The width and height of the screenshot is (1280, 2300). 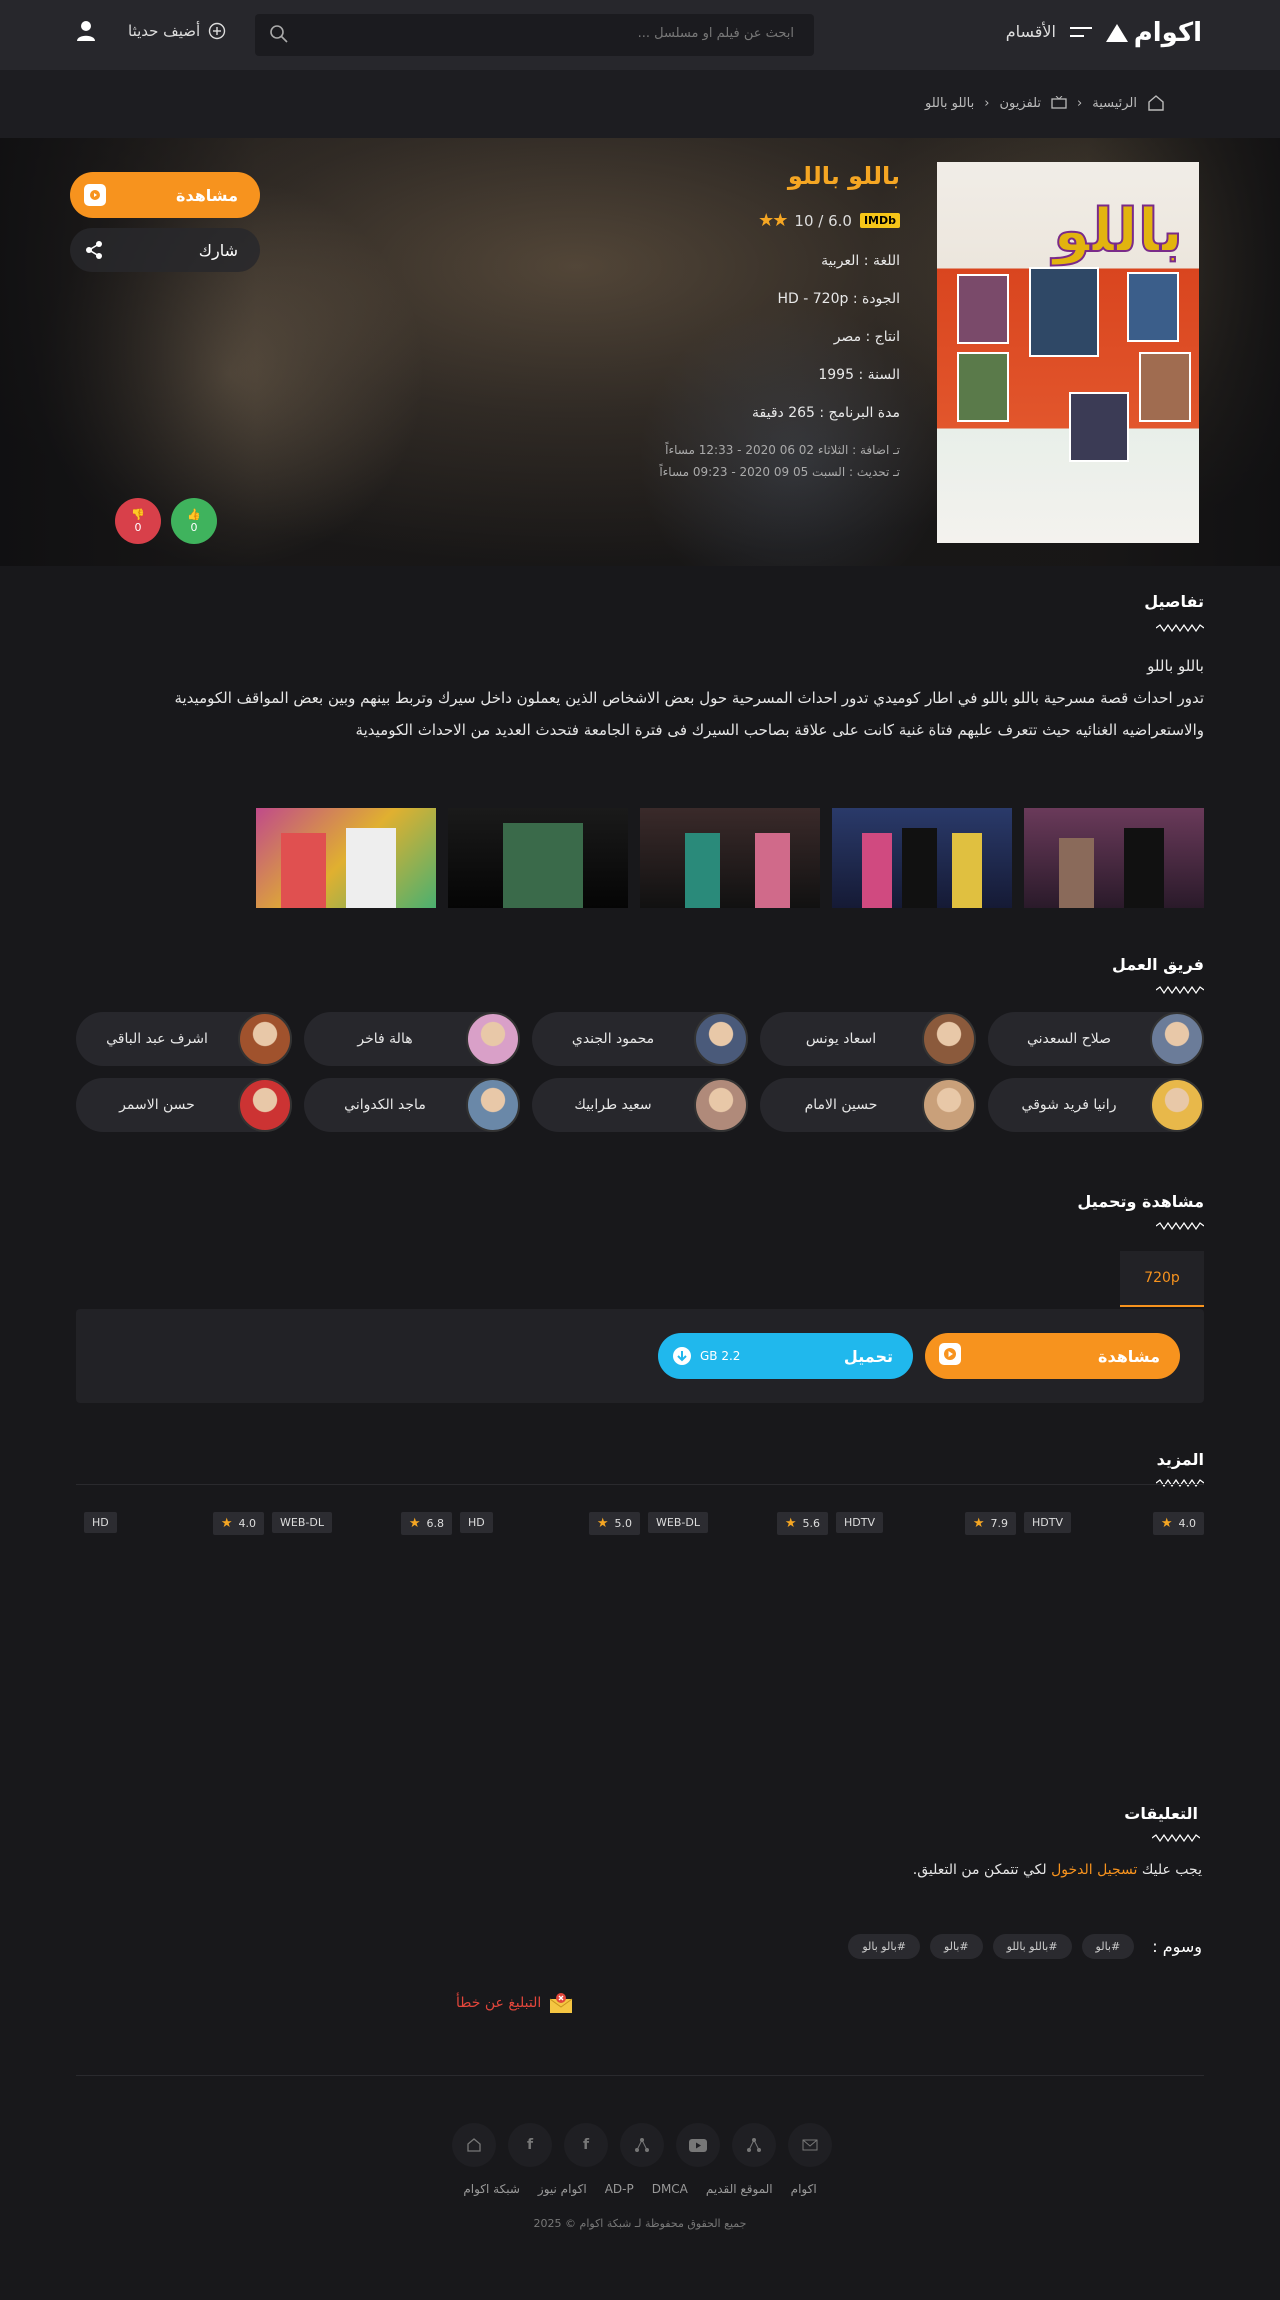 What do you see at coordinates (999, 1523) in the screenshot?
I see `more-rating-value: 7.9` at bounding box center [999, 1523].